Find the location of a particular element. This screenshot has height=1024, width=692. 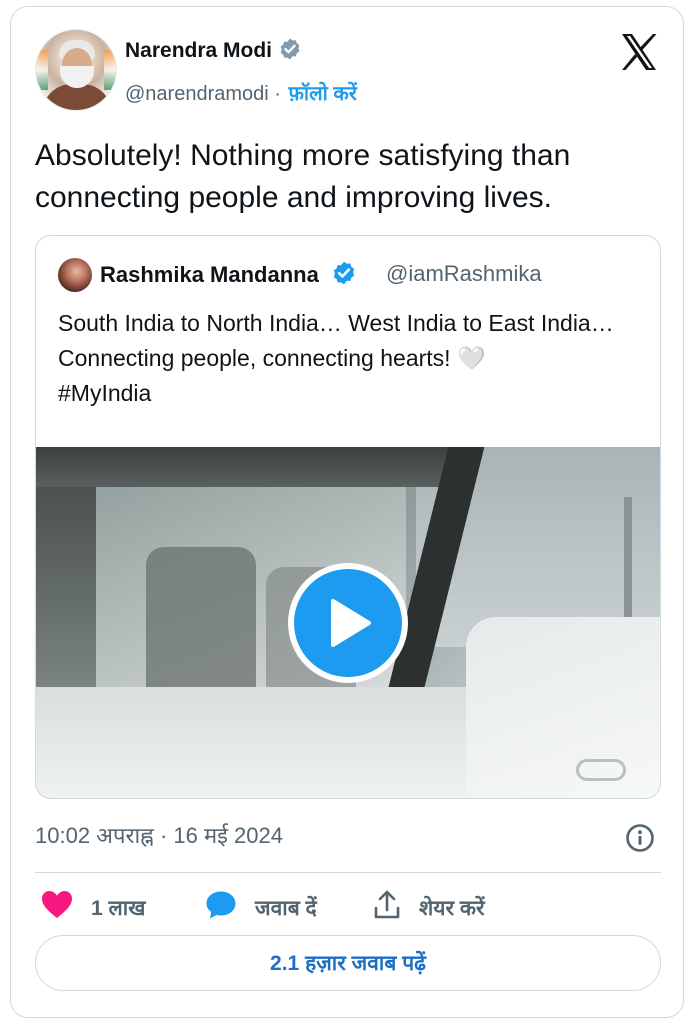

quote-author-name: Rashmika Mandanna is located at coordinates (209, 274).